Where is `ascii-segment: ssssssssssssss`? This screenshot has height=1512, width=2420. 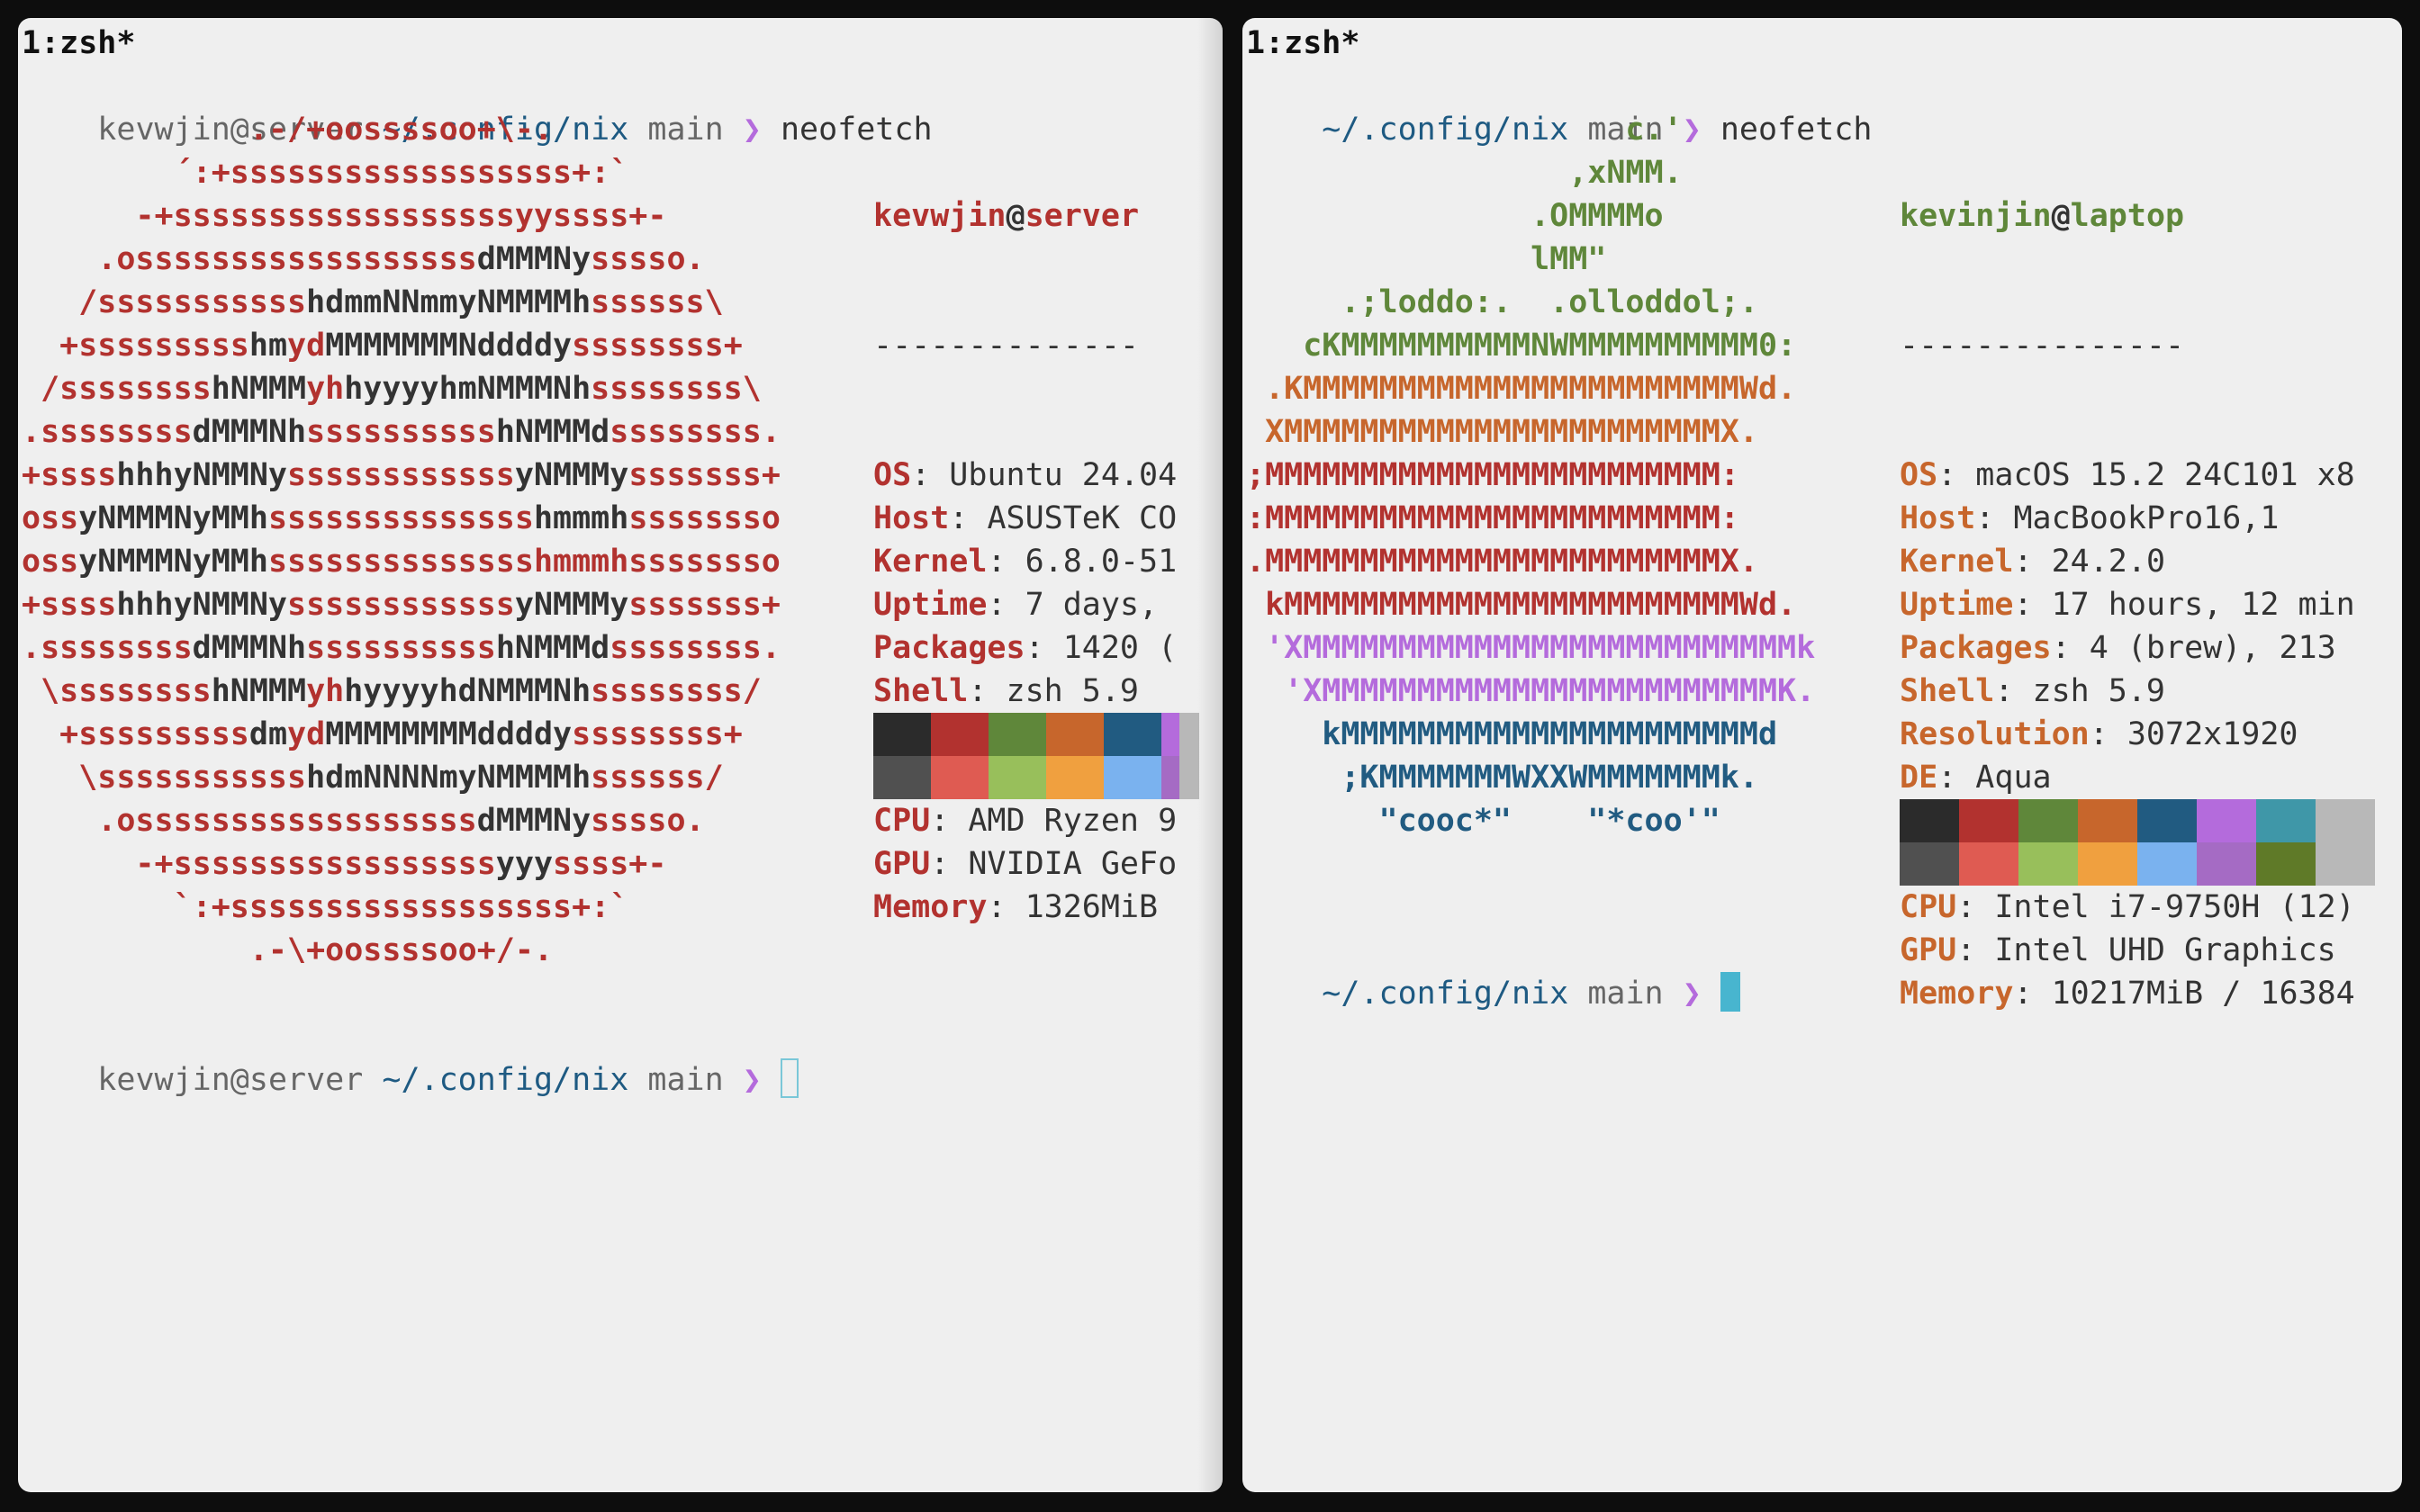
ascii-segment: ssssssssssssss is located at coordinates (400, 518).